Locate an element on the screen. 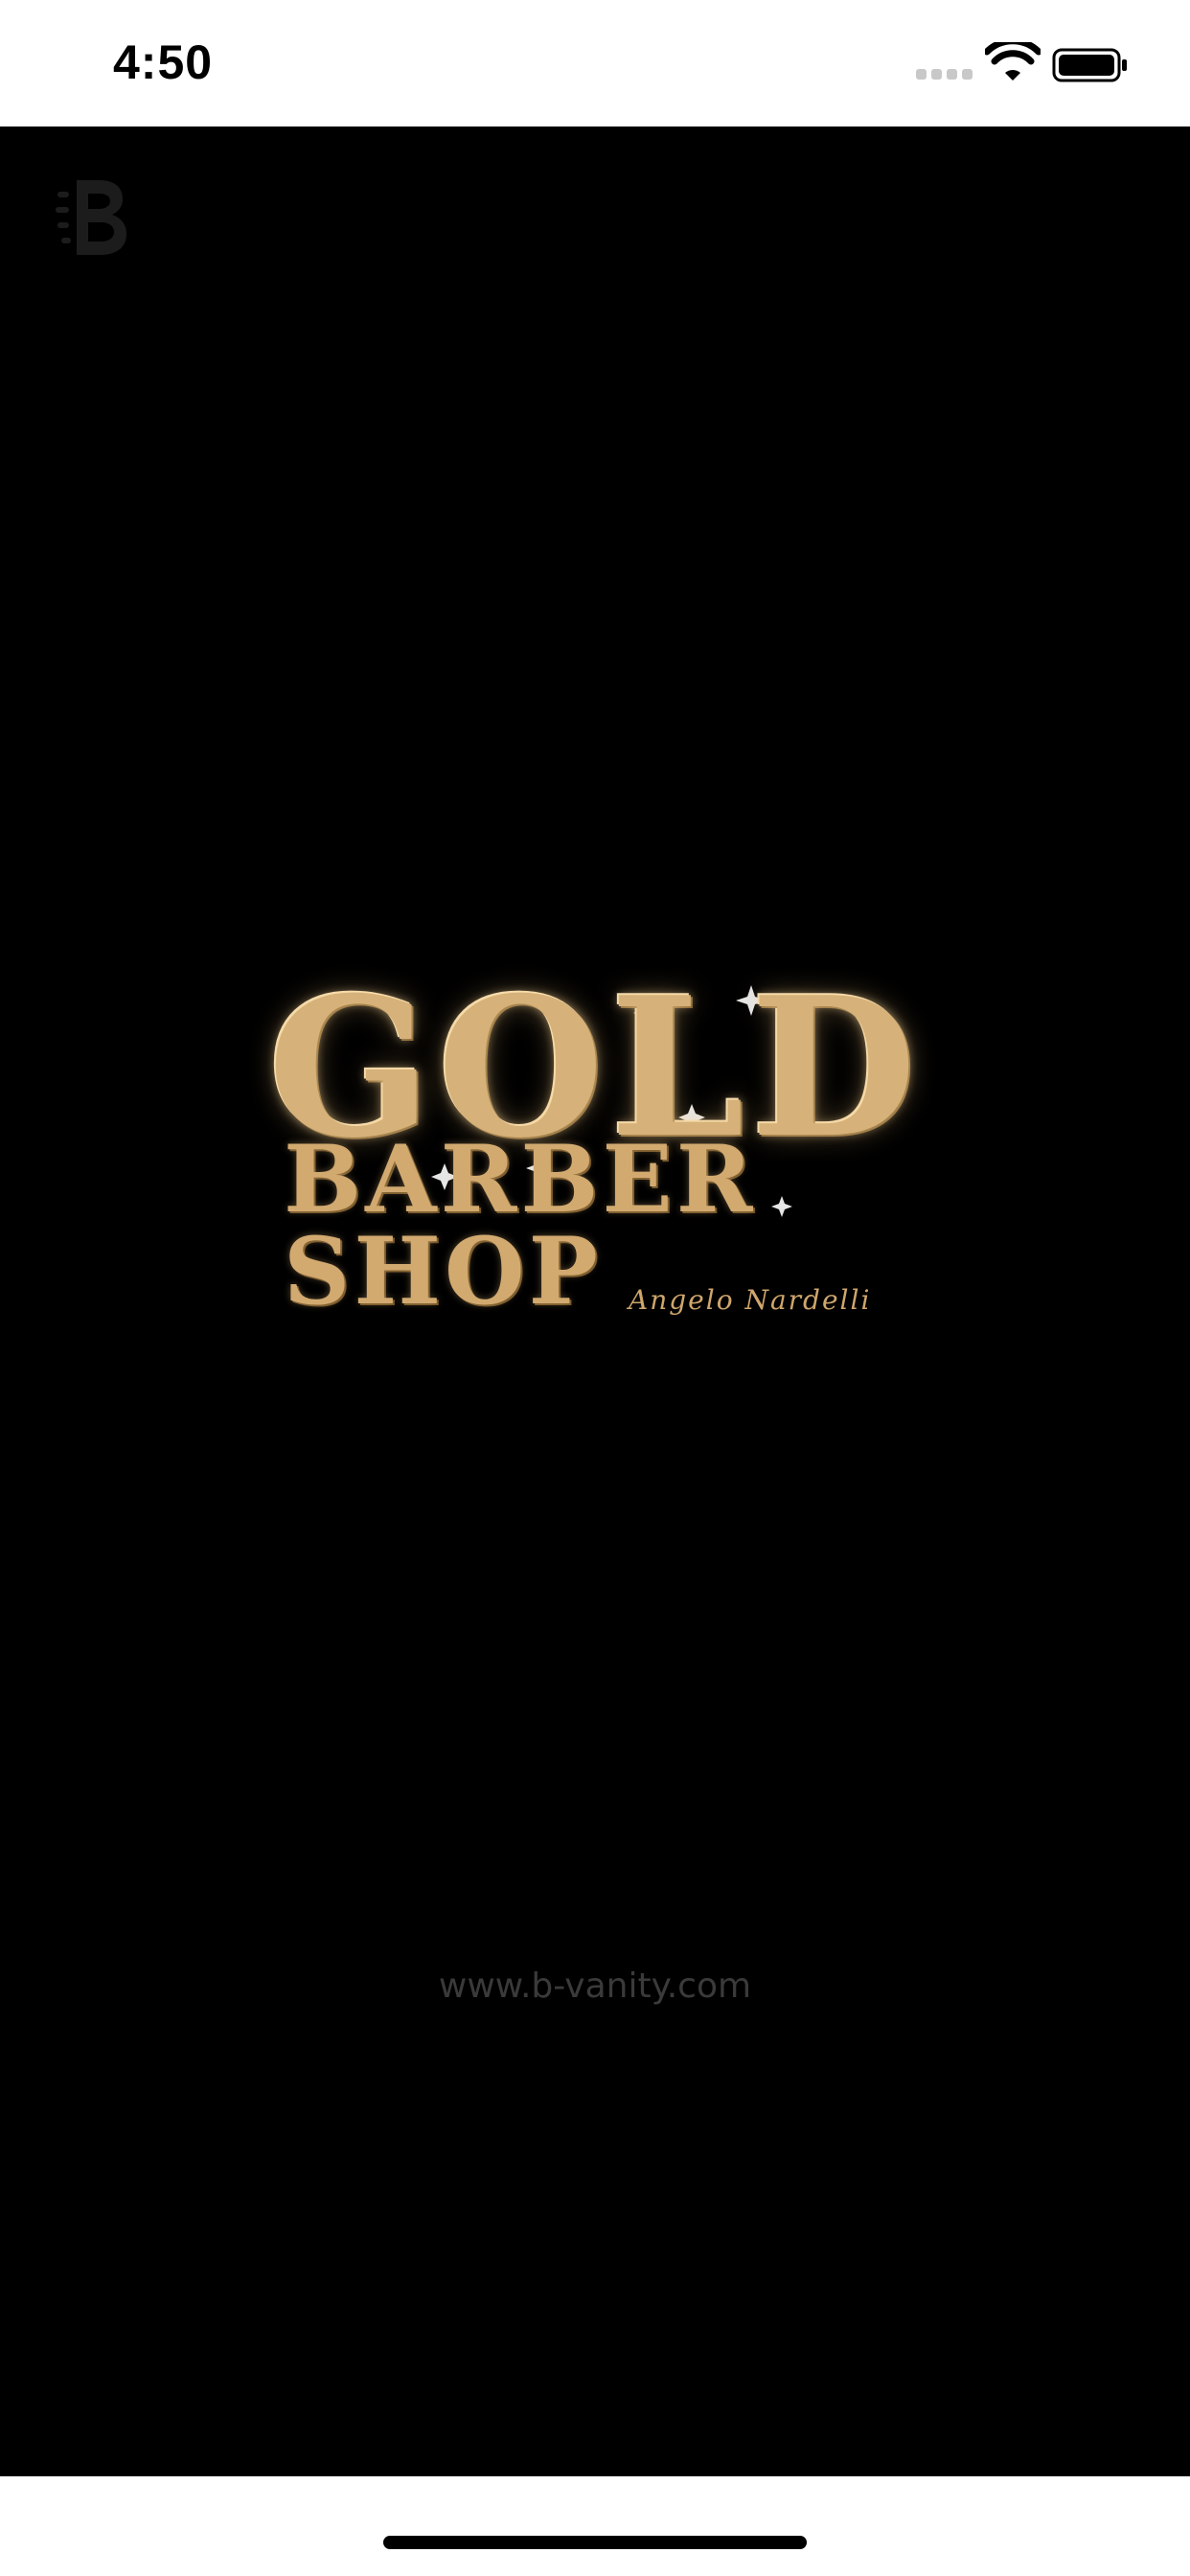  logo-signature: Angelo Nardelli is located at coordinates (750, 1300).